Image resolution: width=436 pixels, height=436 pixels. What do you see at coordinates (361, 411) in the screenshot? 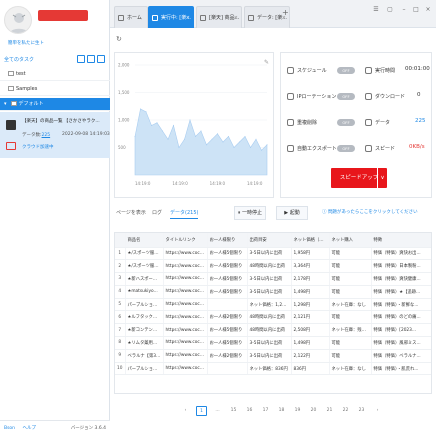
I see `page-button: 23` at bounding box center [361, 411].